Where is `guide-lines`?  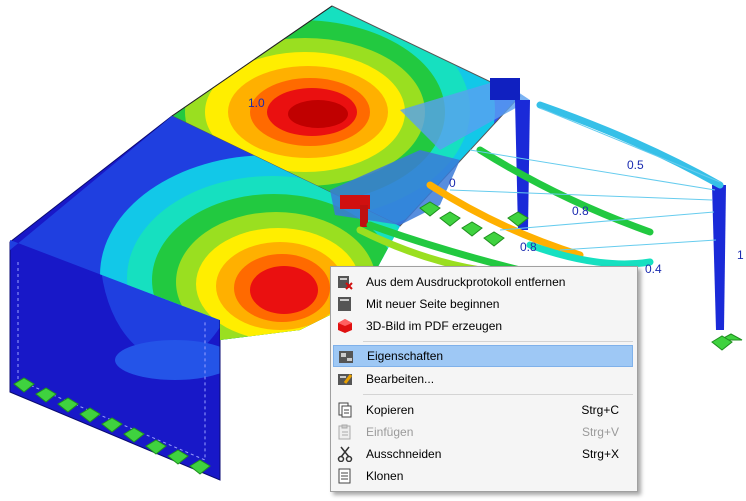
guide-lines is located at coordinates (585, 179).